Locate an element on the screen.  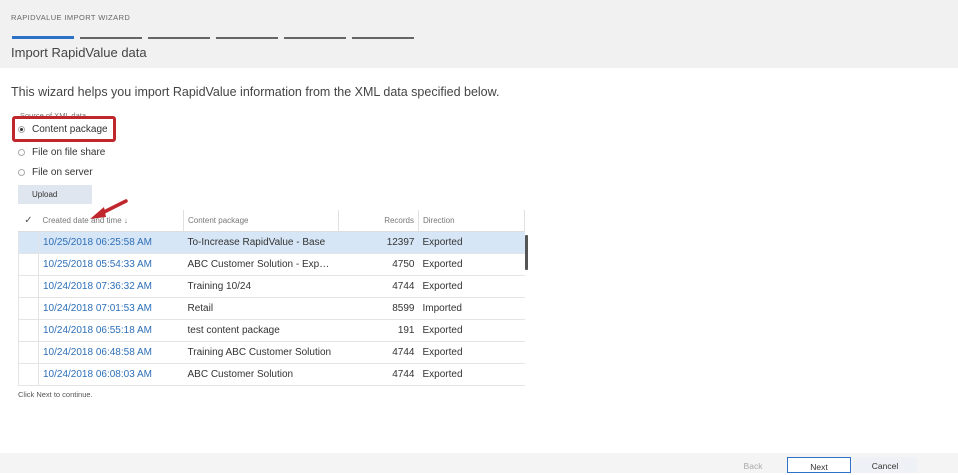
next-button: Next is located at coordinates (819, 465).